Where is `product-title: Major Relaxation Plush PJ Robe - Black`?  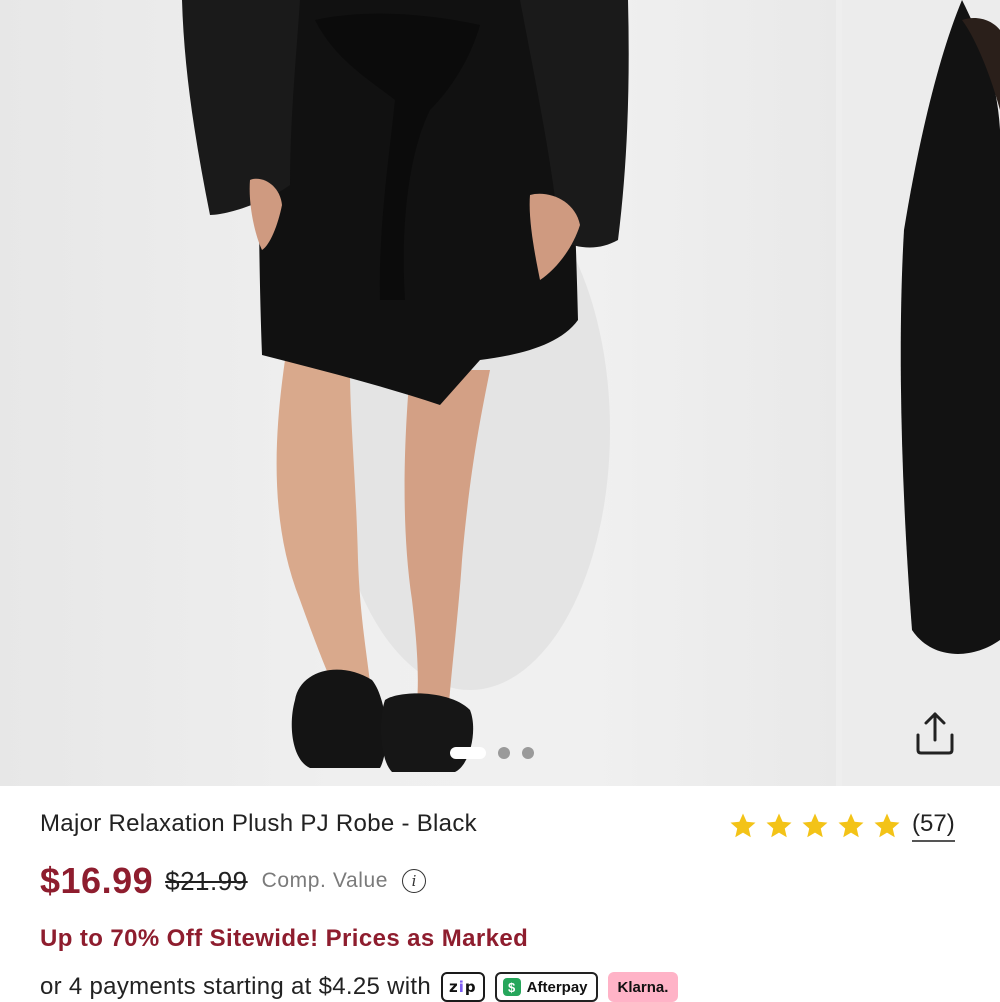 product-title: Major Relaxation Plush PJ Robe - Black is located at coordinates (258, 823).